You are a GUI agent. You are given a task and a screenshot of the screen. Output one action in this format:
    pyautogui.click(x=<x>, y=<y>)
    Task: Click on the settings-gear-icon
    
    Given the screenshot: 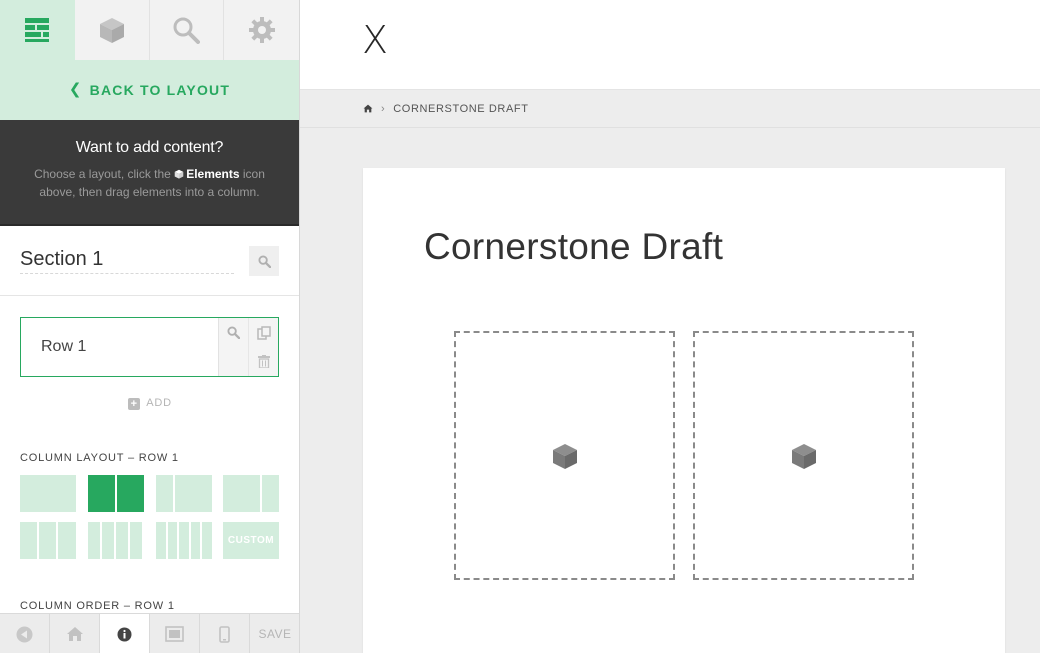 What is the action you would take?
    pyautogui.click(x=261, y=30)
    